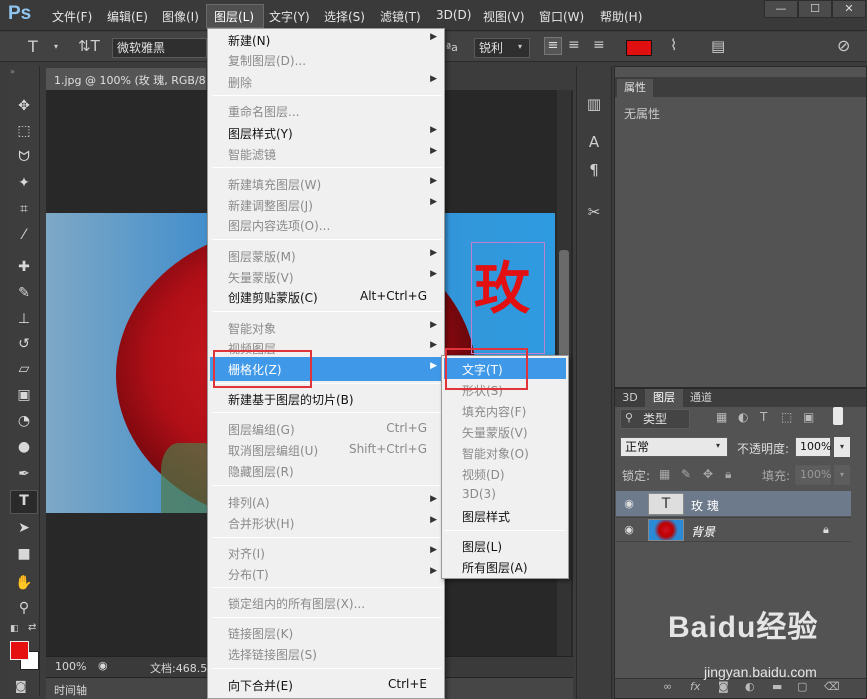 The image size is (867, 699). Describe the element at coordinates (635, 88) in the screenshot. I see `tab-properties: 属性` at that location.